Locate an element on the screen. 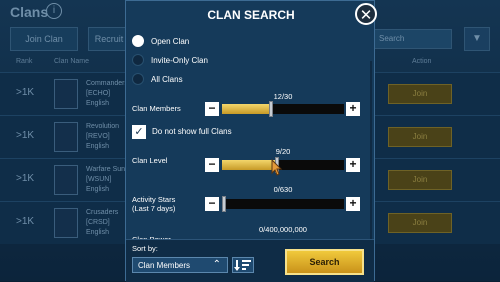  scrollbar is located at coordinates (371, 151).